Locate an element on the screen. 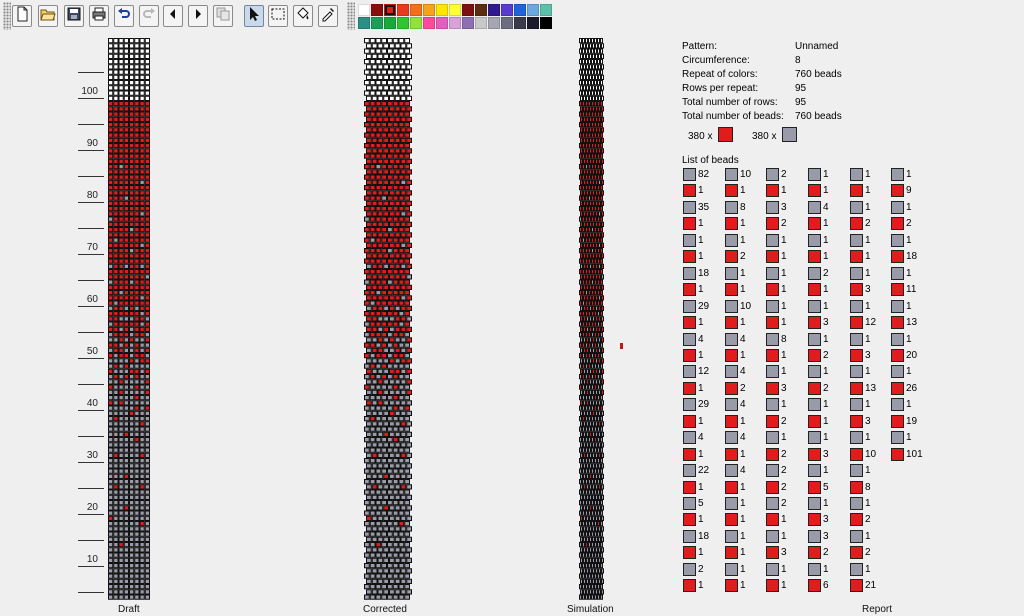 The image size is (1024, 616). corrected-pattern is located at coordinates (388, 319).